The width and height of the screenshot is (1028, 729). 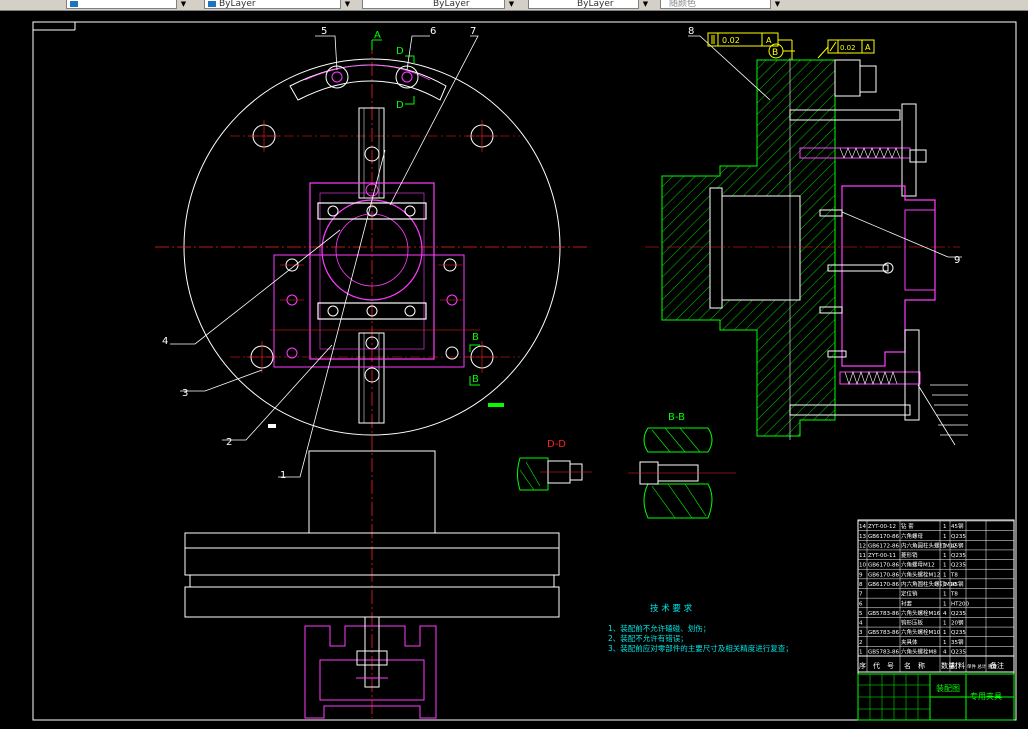 What do you see at coordinates (912, 536) in the screenshot?
I see `table-cell: 六角螺母` at bounding box center [912, 536].